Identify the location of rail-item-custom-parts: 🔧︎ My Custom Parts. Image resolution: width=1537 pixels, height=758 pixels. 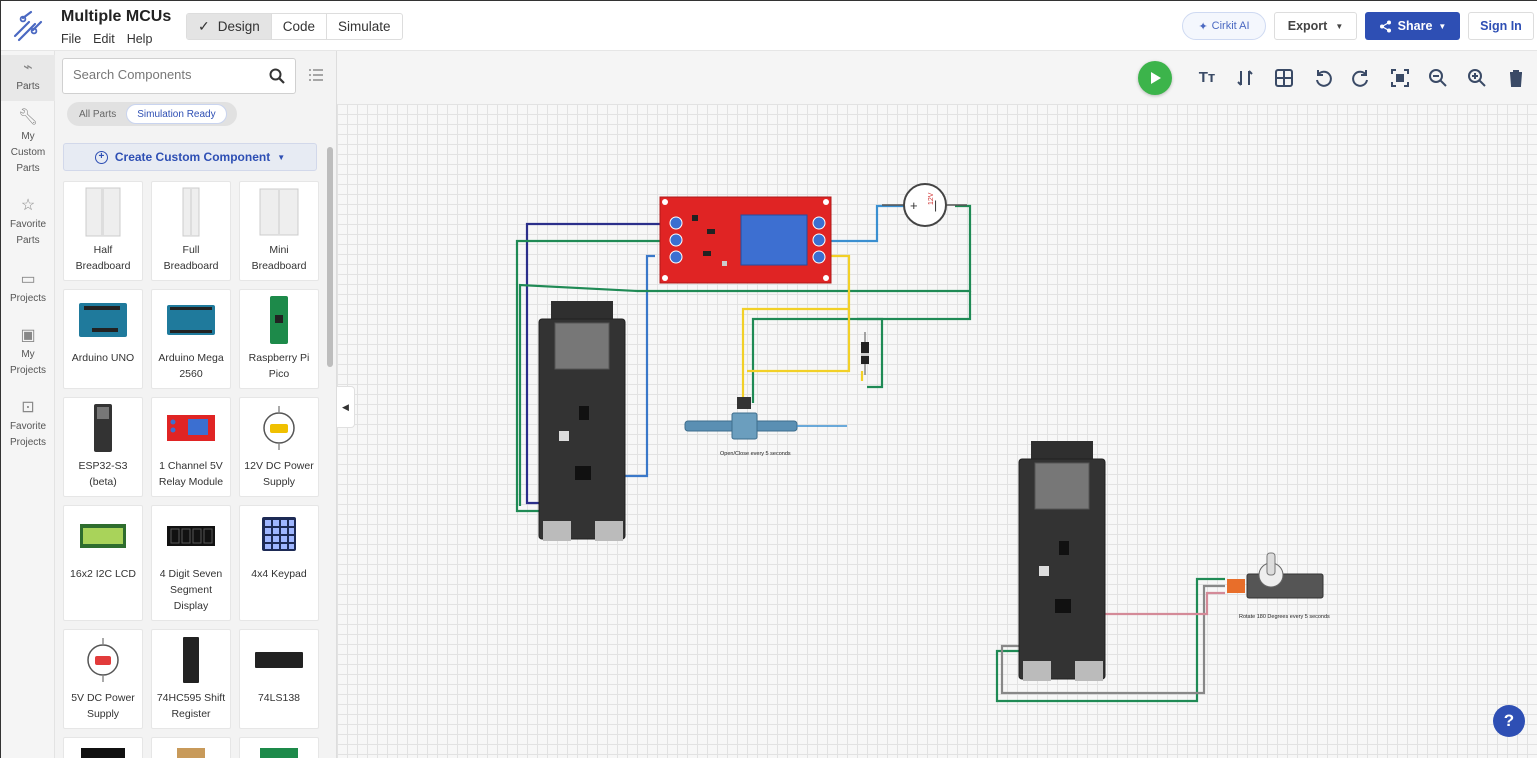
(28, 143).